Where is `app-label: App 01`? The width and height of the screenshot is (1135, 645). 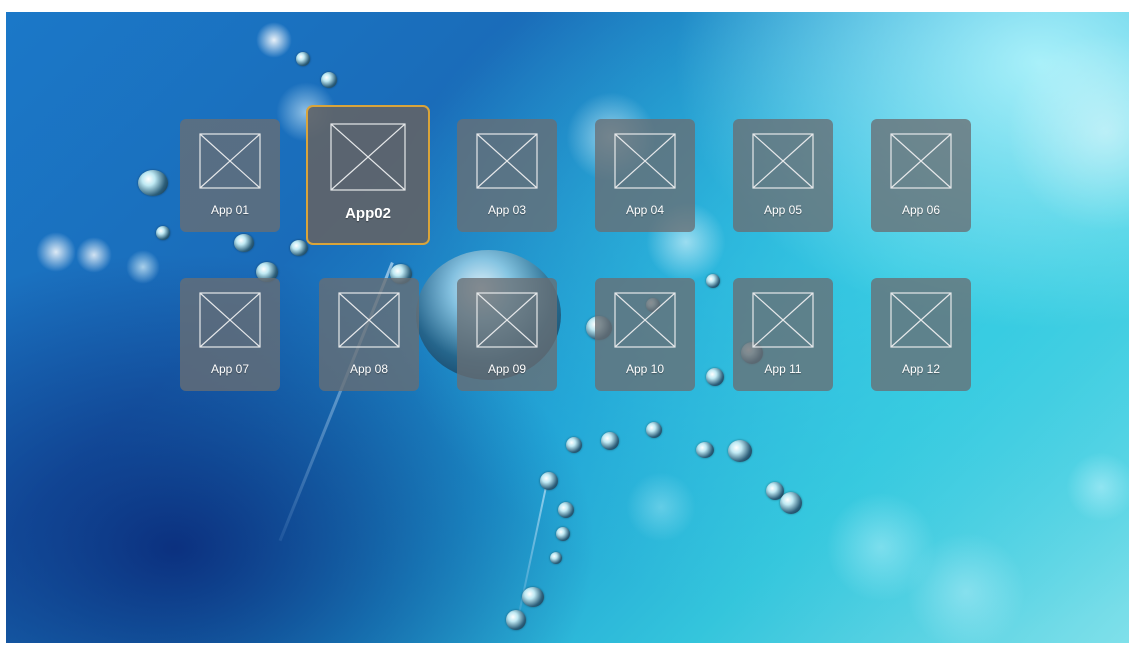
app-label: App 01 is located at coordinates (230, 210).